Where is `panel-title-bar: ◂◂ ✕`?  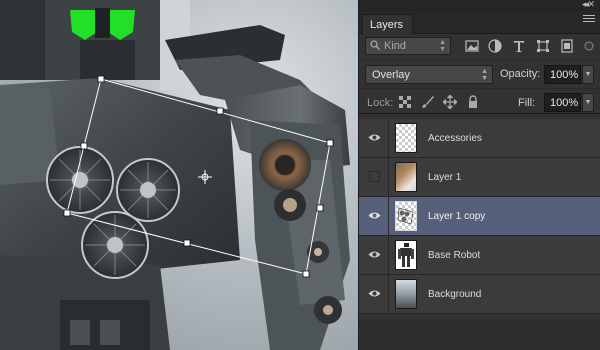 panel-title-bar: ◂◂ ✕ is located at coordinates (479, 5).